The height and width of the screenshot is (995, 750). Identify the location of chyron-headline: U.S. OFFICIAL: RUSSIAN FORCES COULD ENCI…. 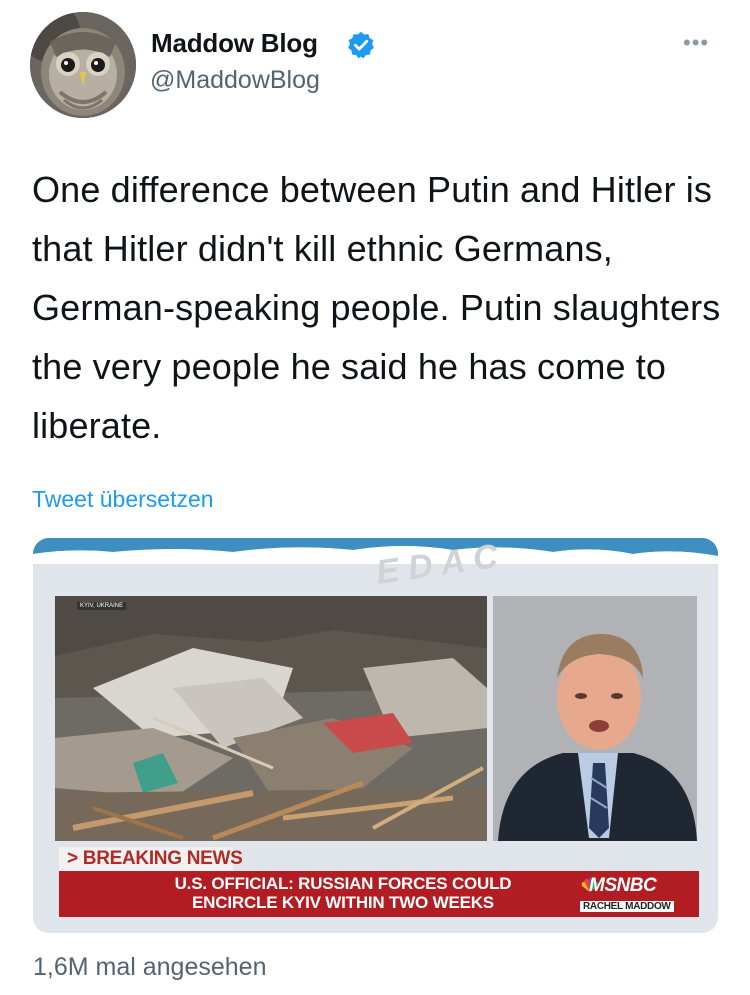
(343, 893).